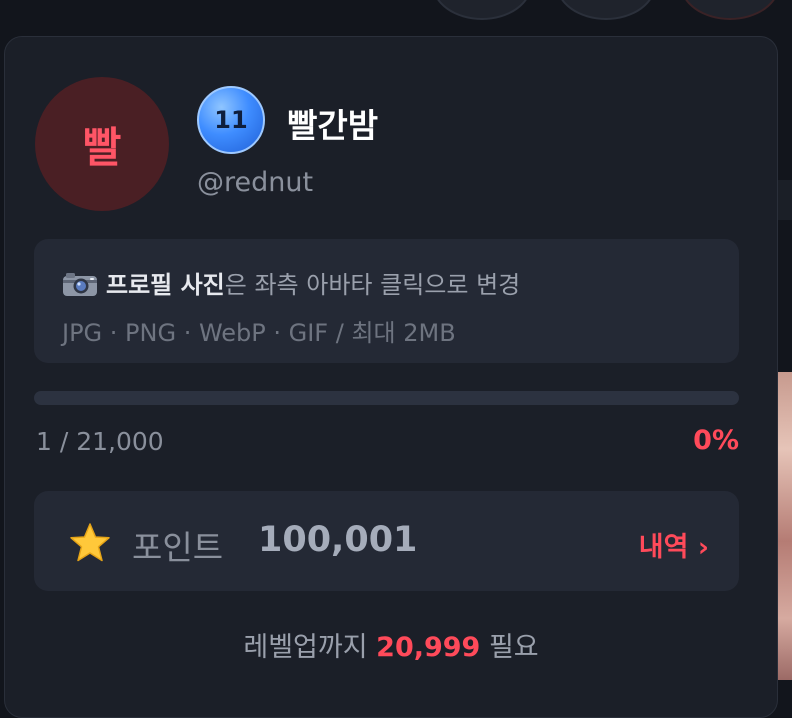 This screenshot has width=792, height=718. What do you see at coordinates (259, 333) in the screenshot?
I see `info-formats: JPG · PNG · WebP · GIF / 최대 2MB` at bounding box center [259, 333].